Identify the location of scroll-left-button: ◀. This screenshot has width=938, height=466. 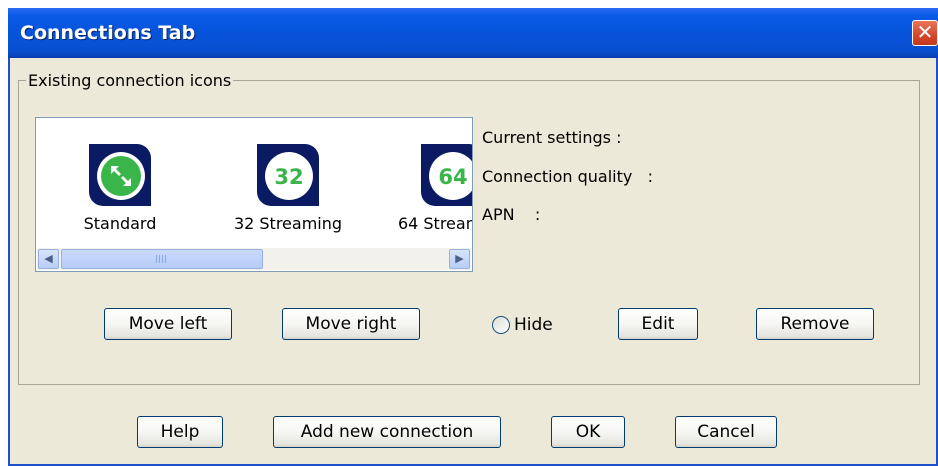
(48, 259).